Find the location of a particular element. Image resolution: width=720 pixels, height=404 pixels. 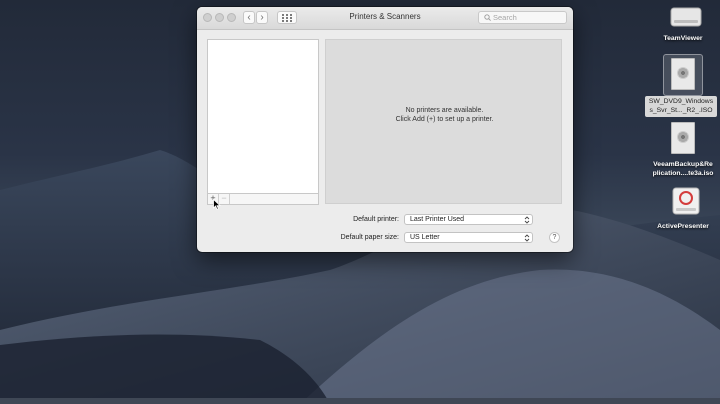

forward-button: › is located at coordinates (262, 17).